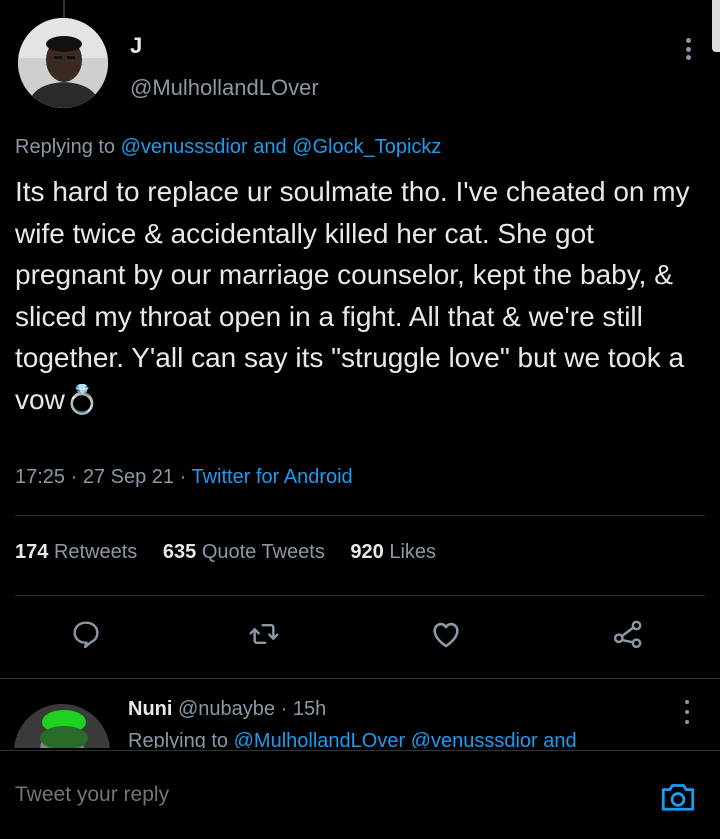  What do you see at coordinates (263, 552) in the screenshot?
I see `quote-tweets-label: Quote Tweets` at bounding box center [263, 552].